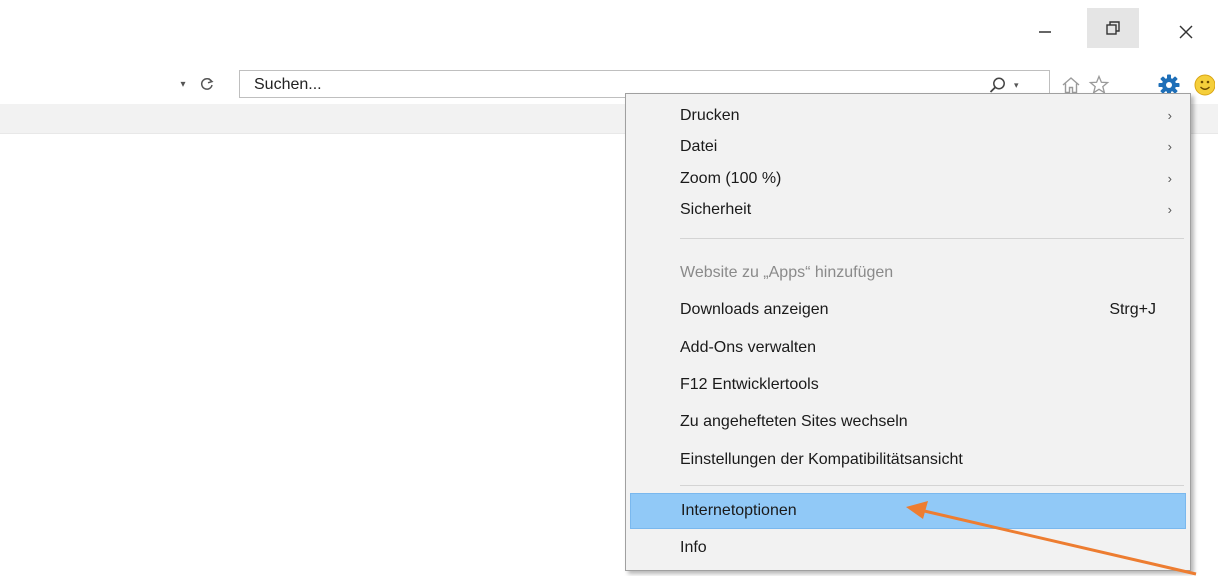 The image size is (1218, 576). What do you see at coordinates (821, 459) in the screenshot?
I see `menu-item-label: Einstellungen der Kompatibilitätsansicht` at bounding box center [821, 459].